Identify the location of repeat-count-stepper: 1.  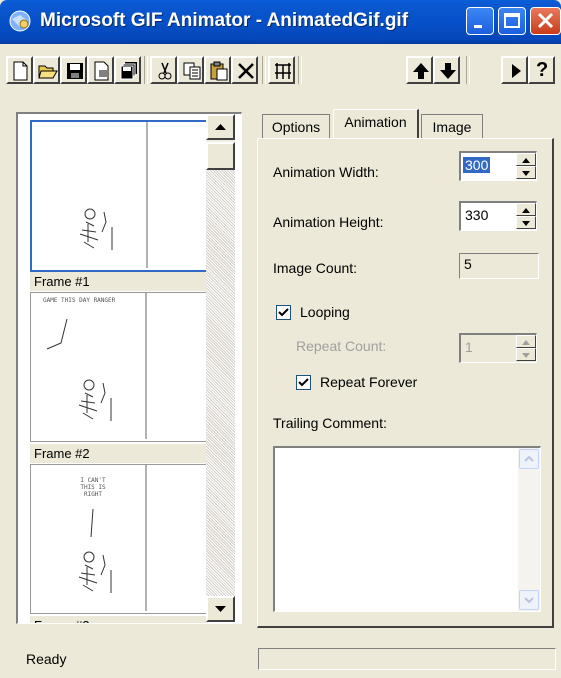
(498, 348).